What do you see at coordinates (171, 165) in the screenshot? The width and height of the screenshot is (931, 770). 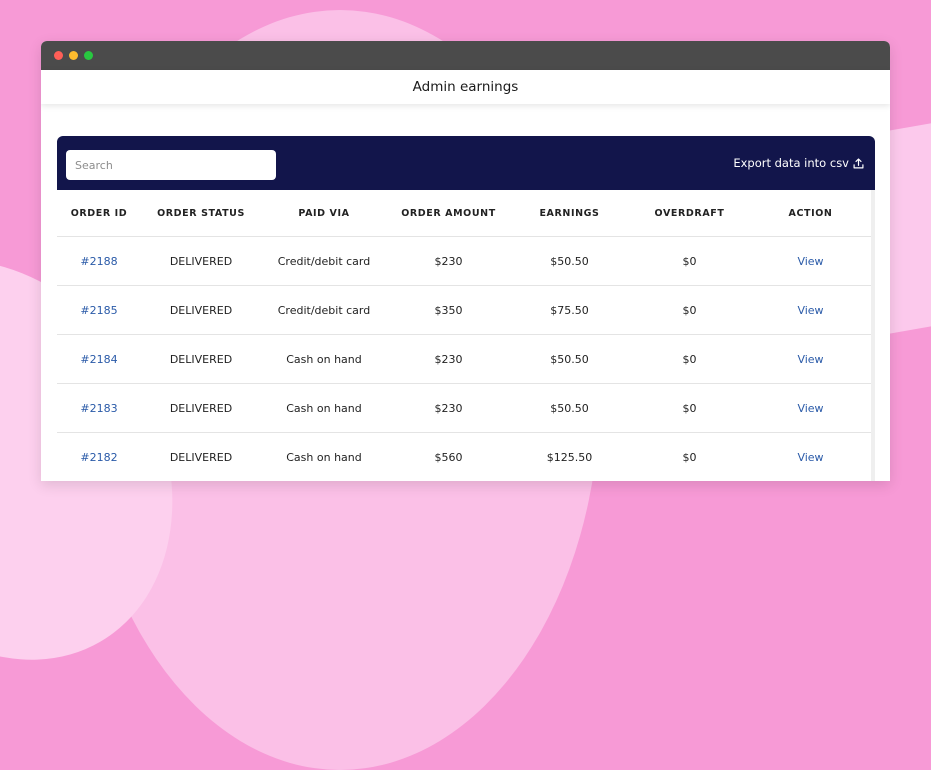 I see `search-input` at bounding box center [171, 165].